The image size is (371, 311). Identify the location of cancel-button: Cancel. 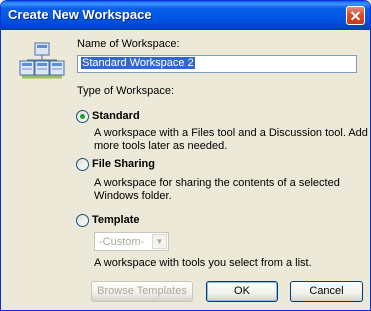
(326, 291).